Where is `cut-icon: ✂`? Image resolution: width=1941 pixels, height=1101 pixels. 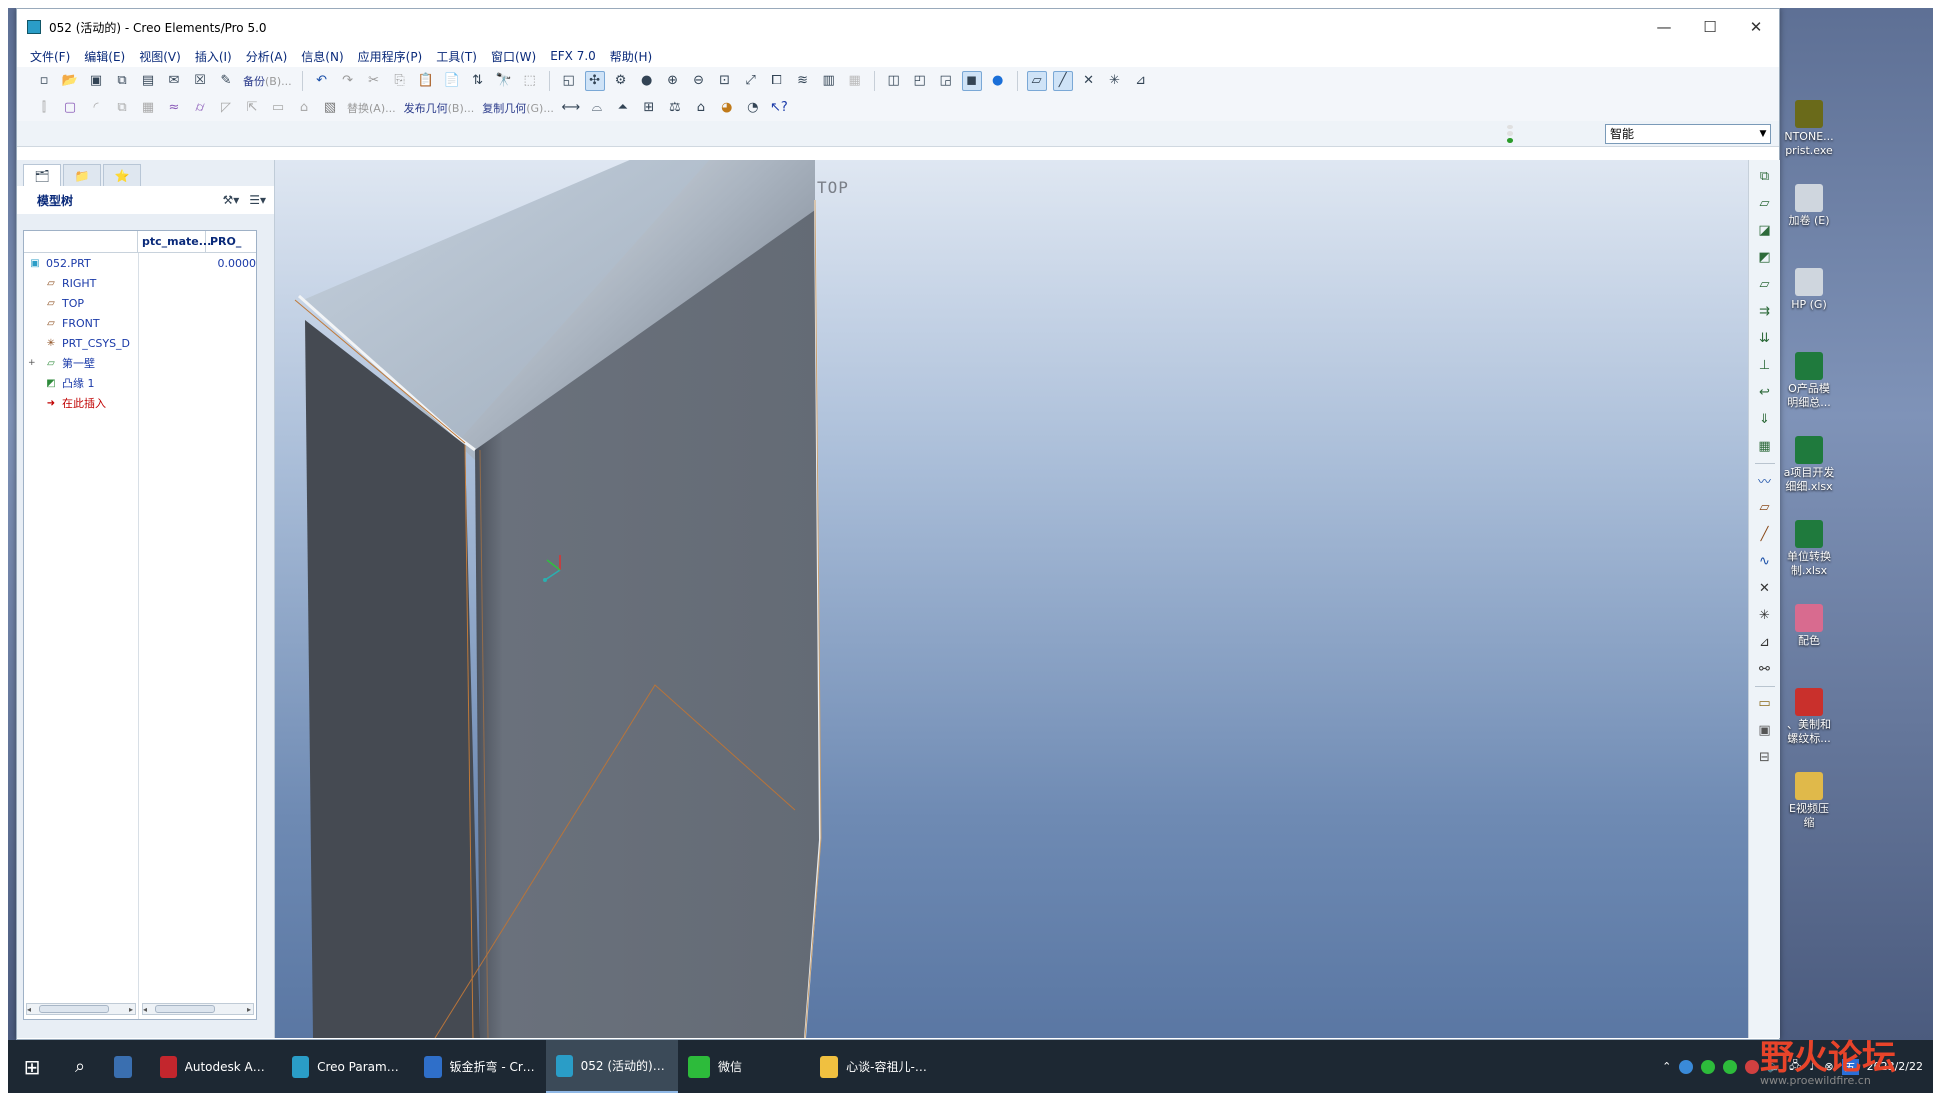
cut-icon: ✂ is located at coordinates (374, 81).